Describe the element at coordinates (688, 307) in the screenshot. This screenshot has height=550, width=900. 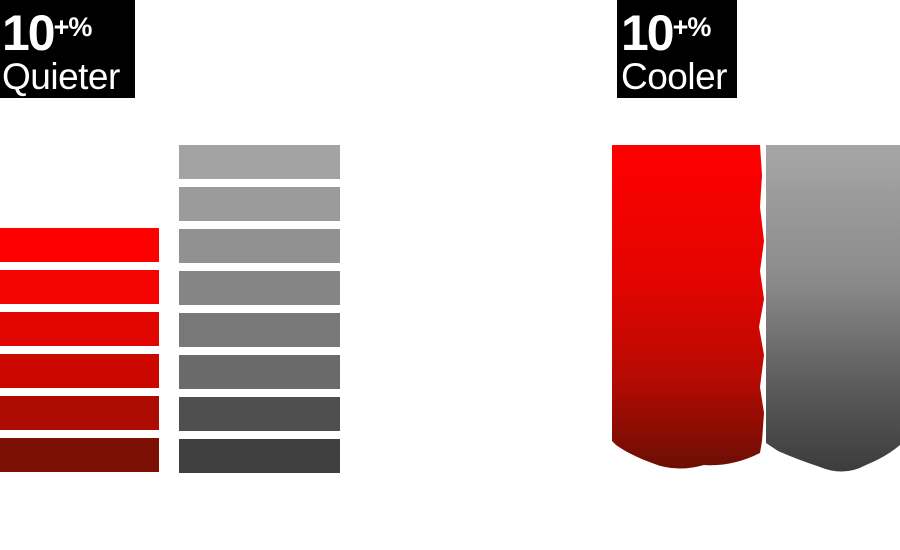
I see `red-column-shape` at that location.